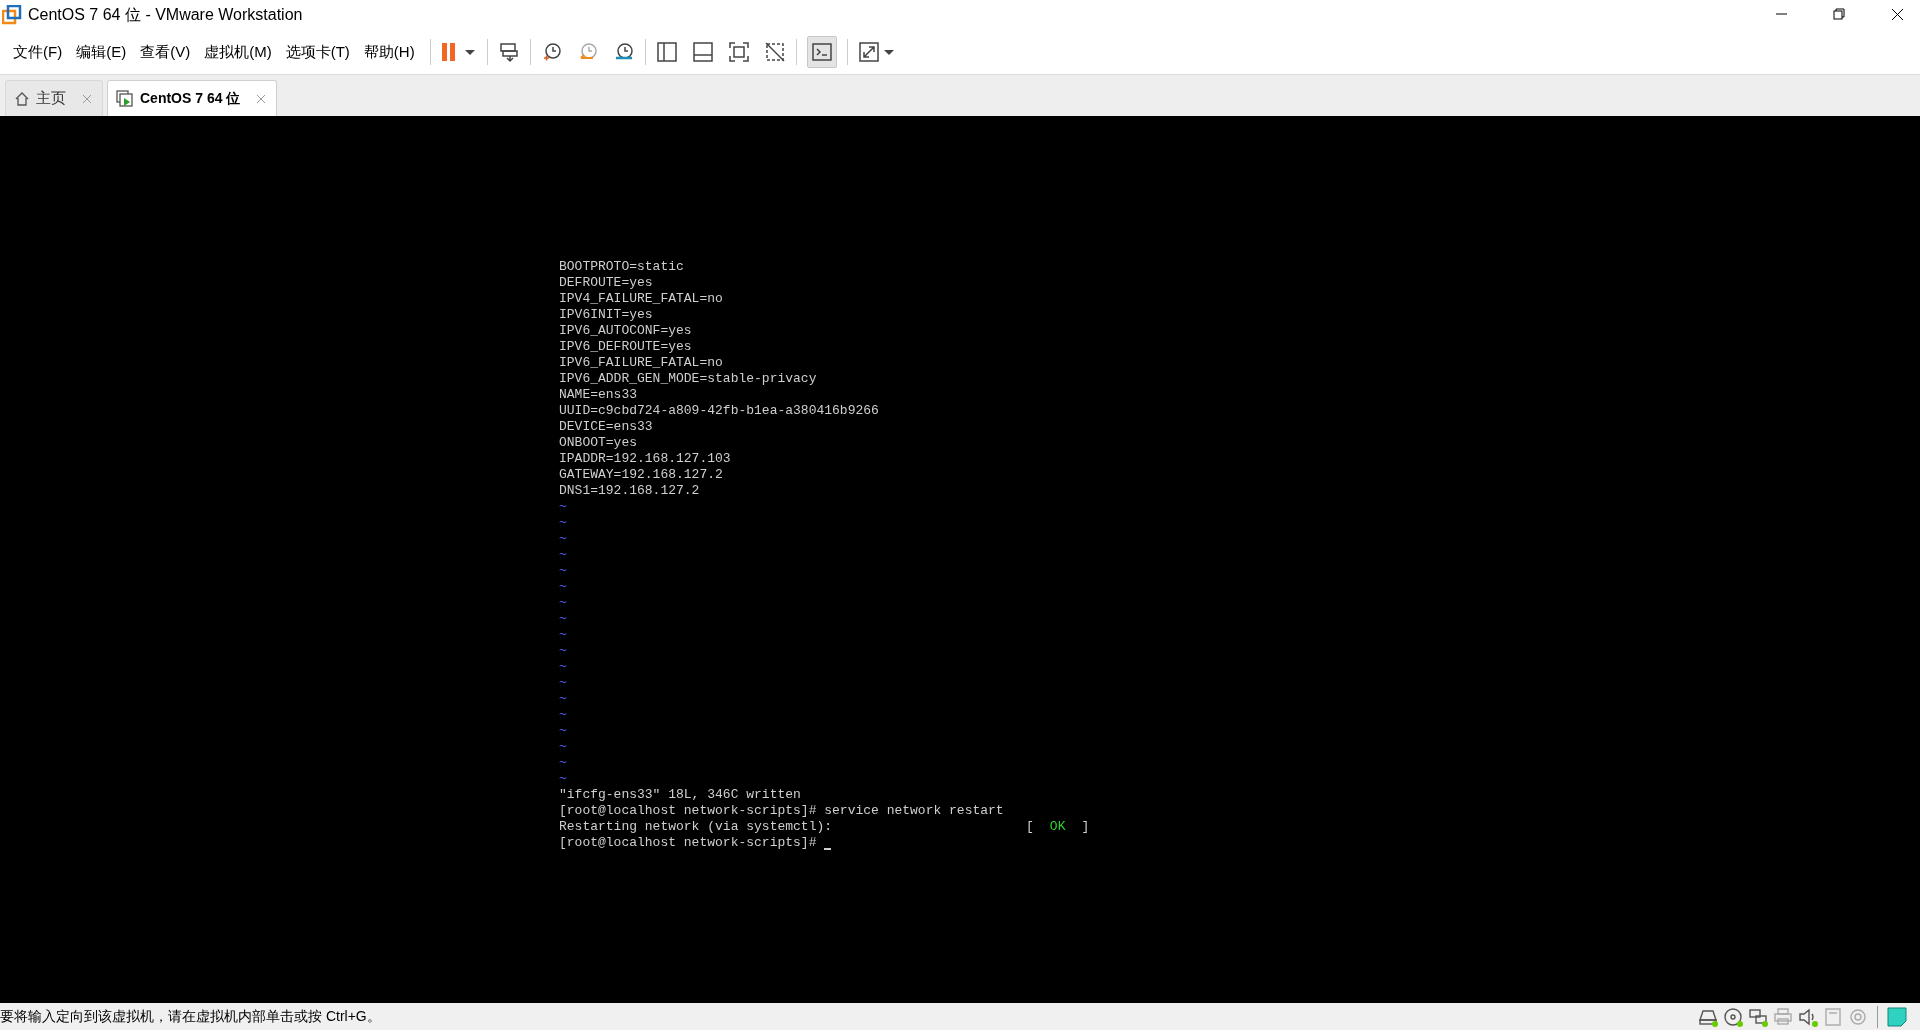 This screenshot has height=1030, width=1920. What do you see at coordinates (598, 443) in the screenshot?
I see `terminal-line: ONBOOT=yes` at bounding box center [598, 443].